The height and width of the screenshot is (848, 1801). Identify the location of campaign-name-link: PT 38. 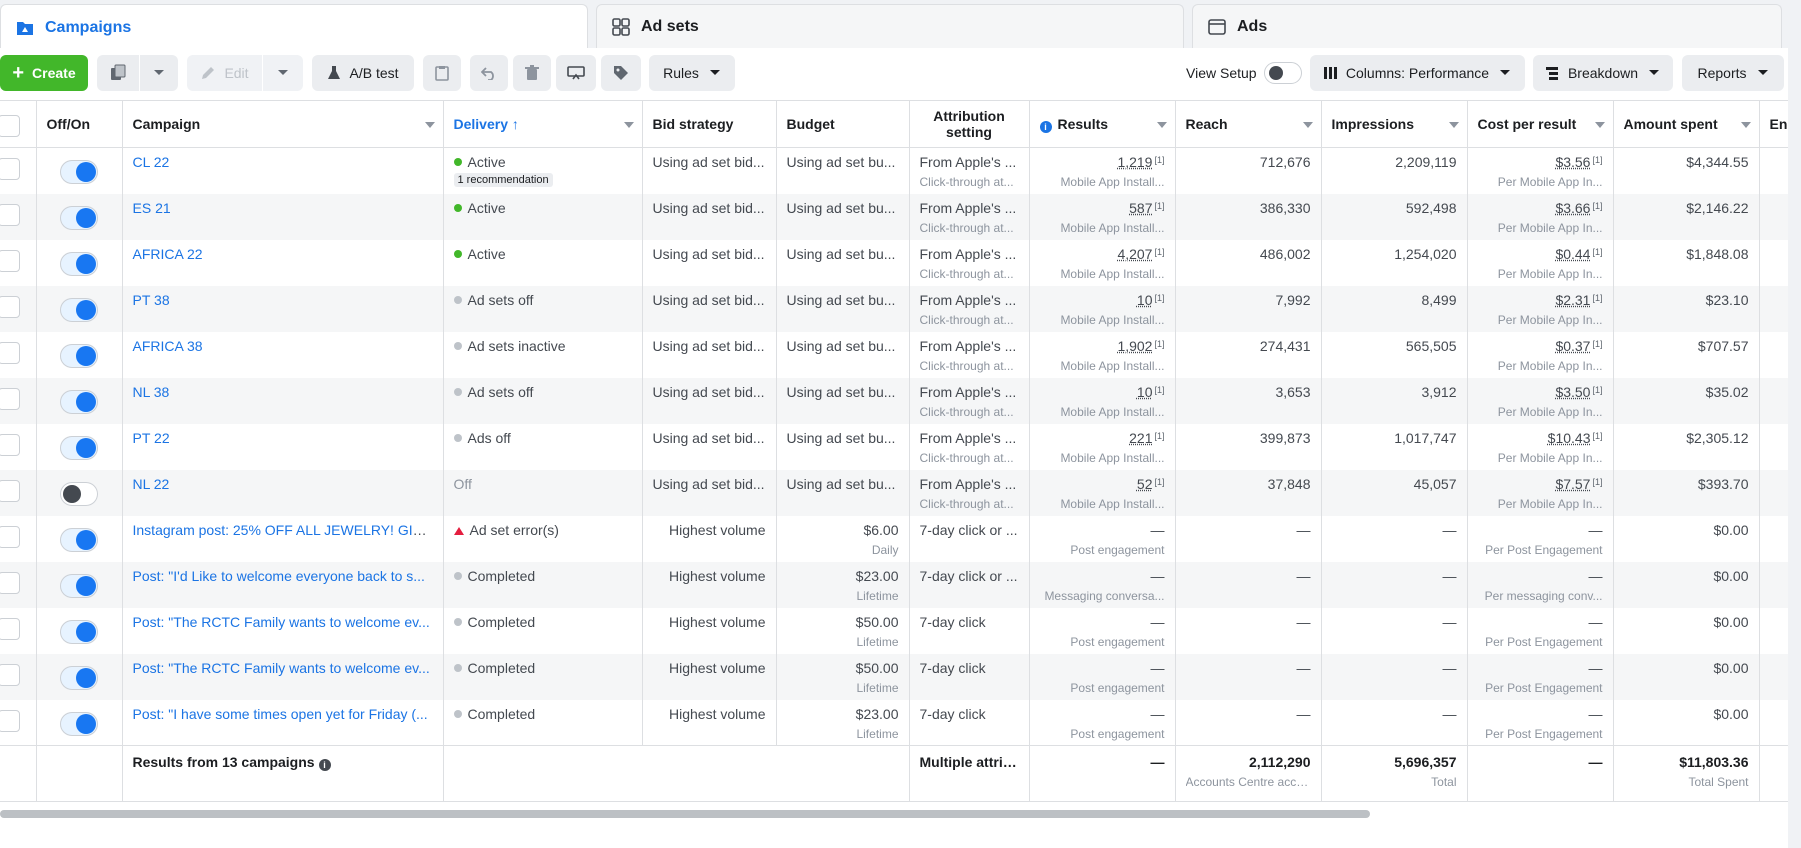
(151, 300).